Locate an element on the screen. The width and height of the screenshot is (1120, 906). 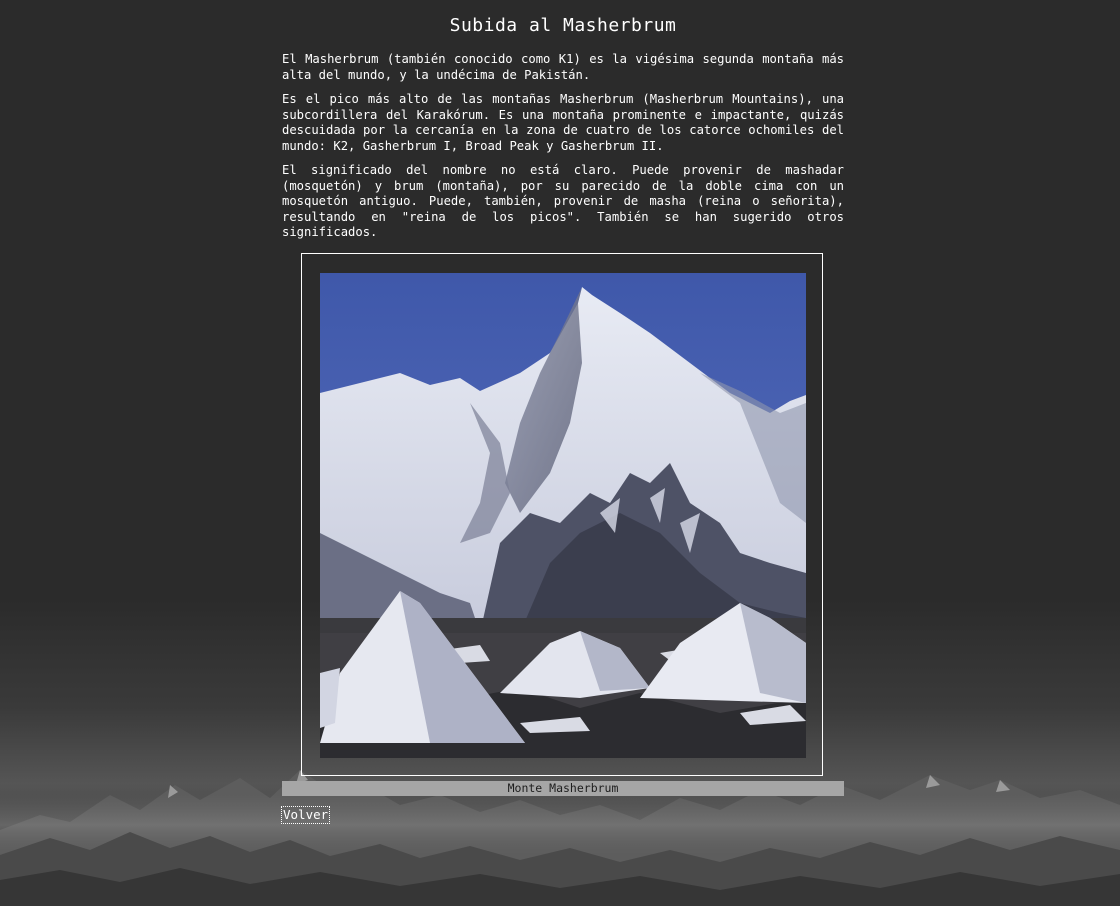
page-title: Subida al Masherbrum is located at coordinates (563, 25).